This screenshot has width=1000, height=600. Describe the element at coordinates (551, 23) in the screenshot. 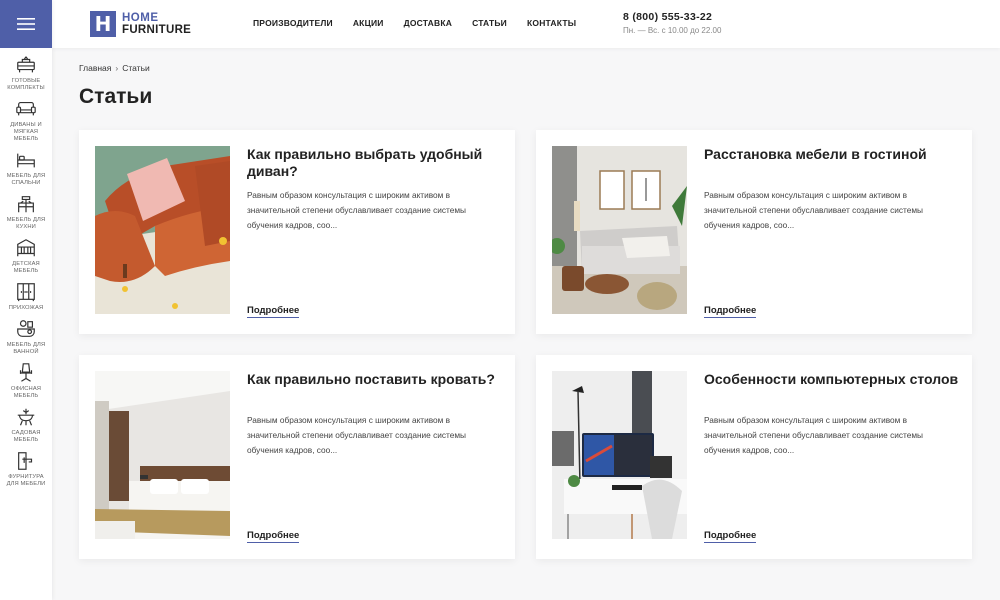

I see `nav-contacts: КОНТАКТЫ` at that location.